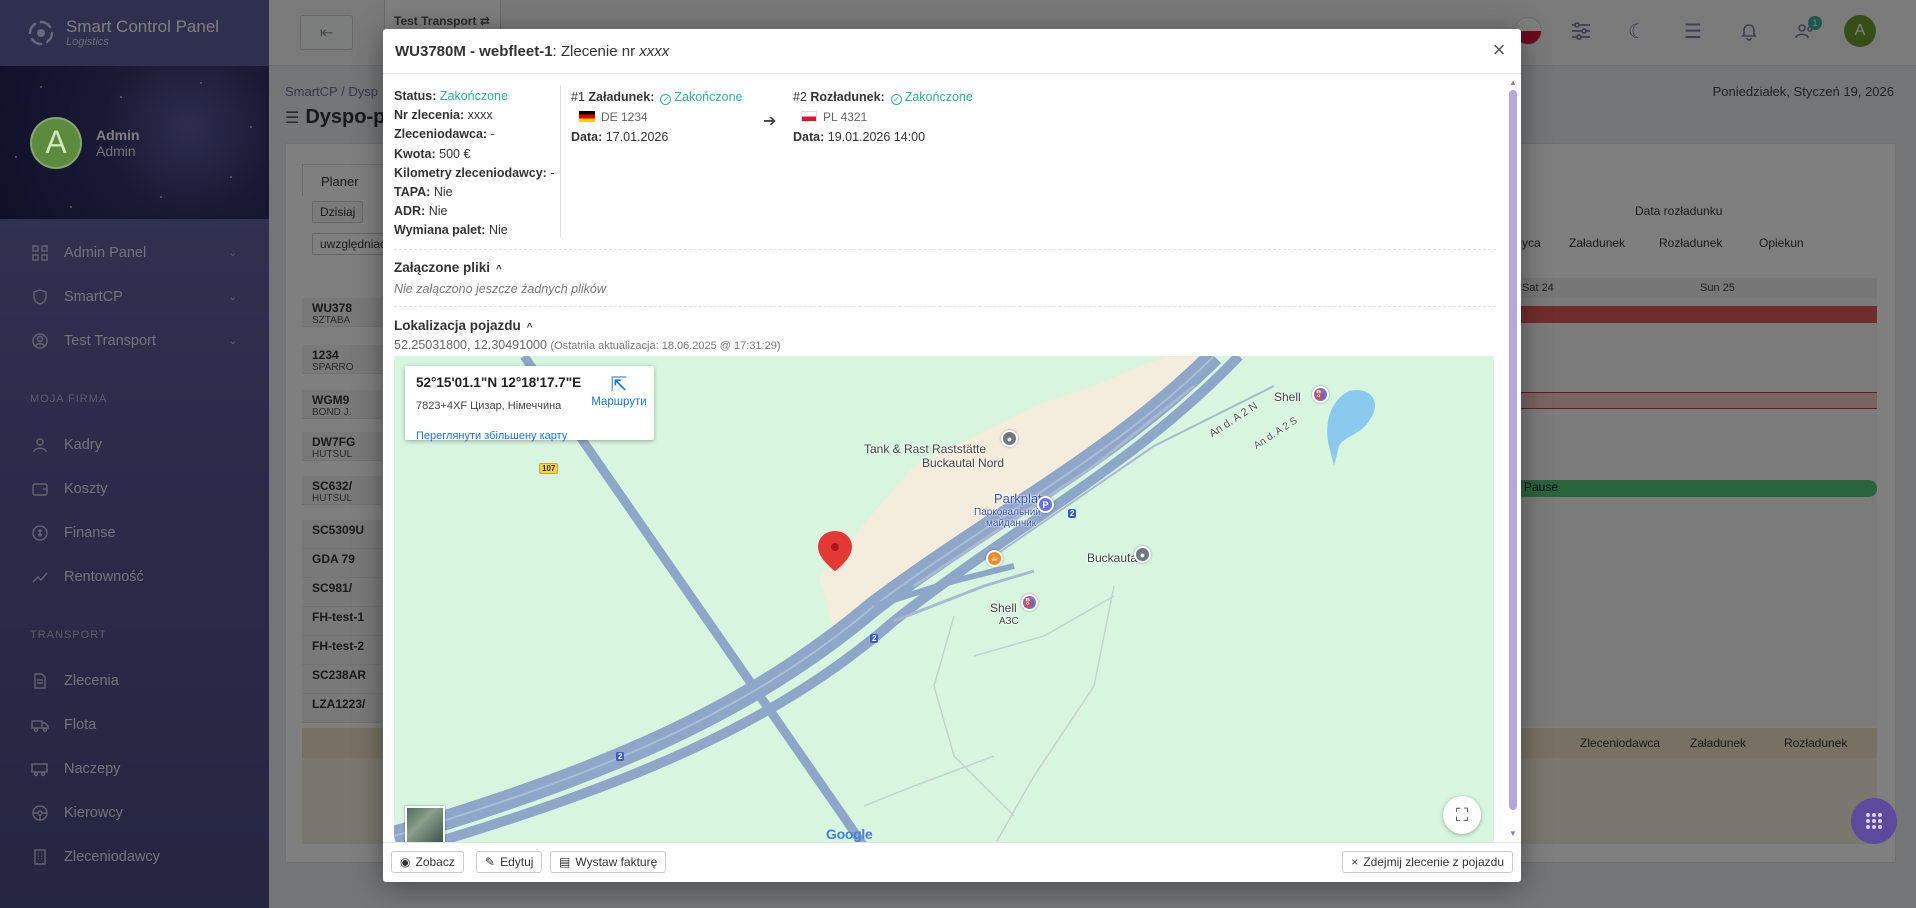  Describe the element at coordinates (594, 51) in the screenshot. I see `modal-title-text: : Zlecenie nr` at that location.